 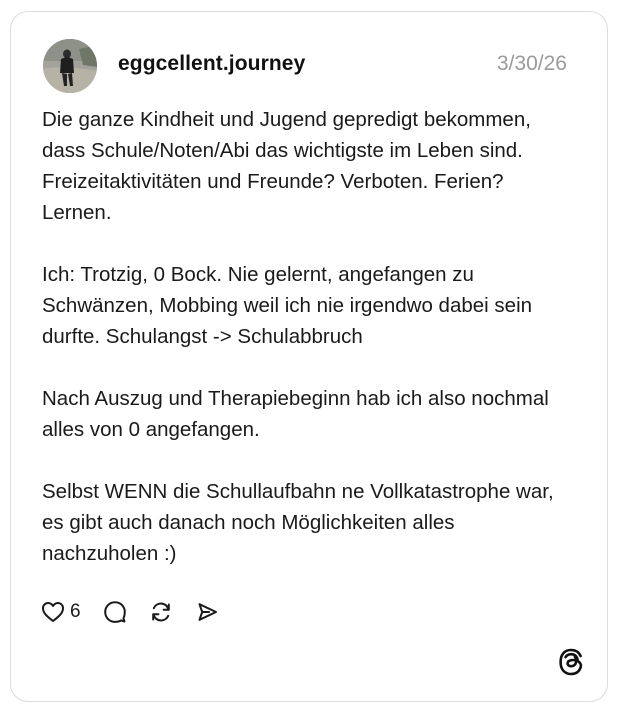 I want to click on send-icon, so click(x=207, y=612).